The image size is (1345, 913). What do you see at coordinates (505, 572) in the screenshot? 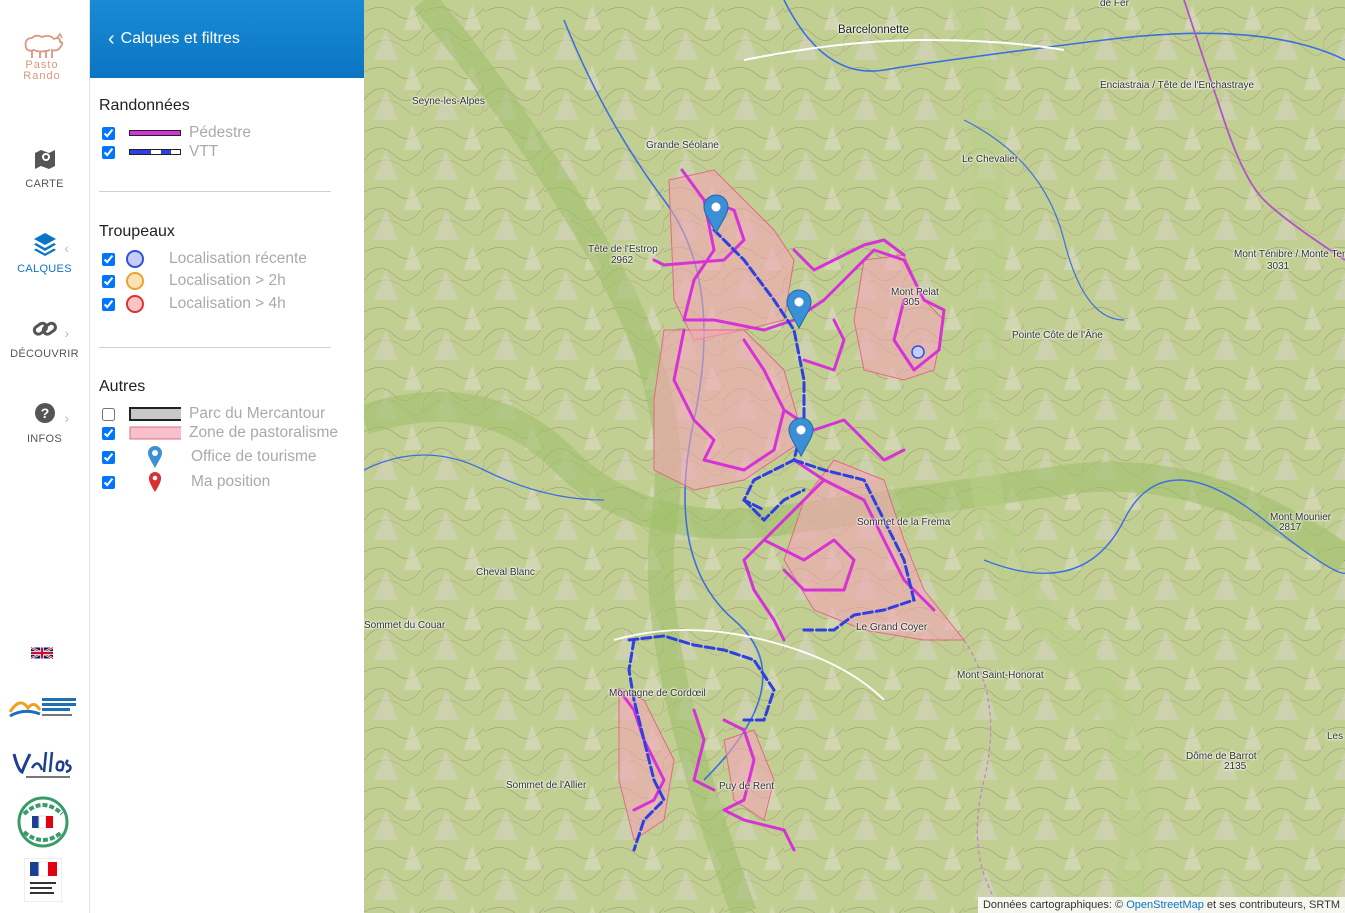
I see `place-label: Cheval Blanc` at bounding box center [505, 572].